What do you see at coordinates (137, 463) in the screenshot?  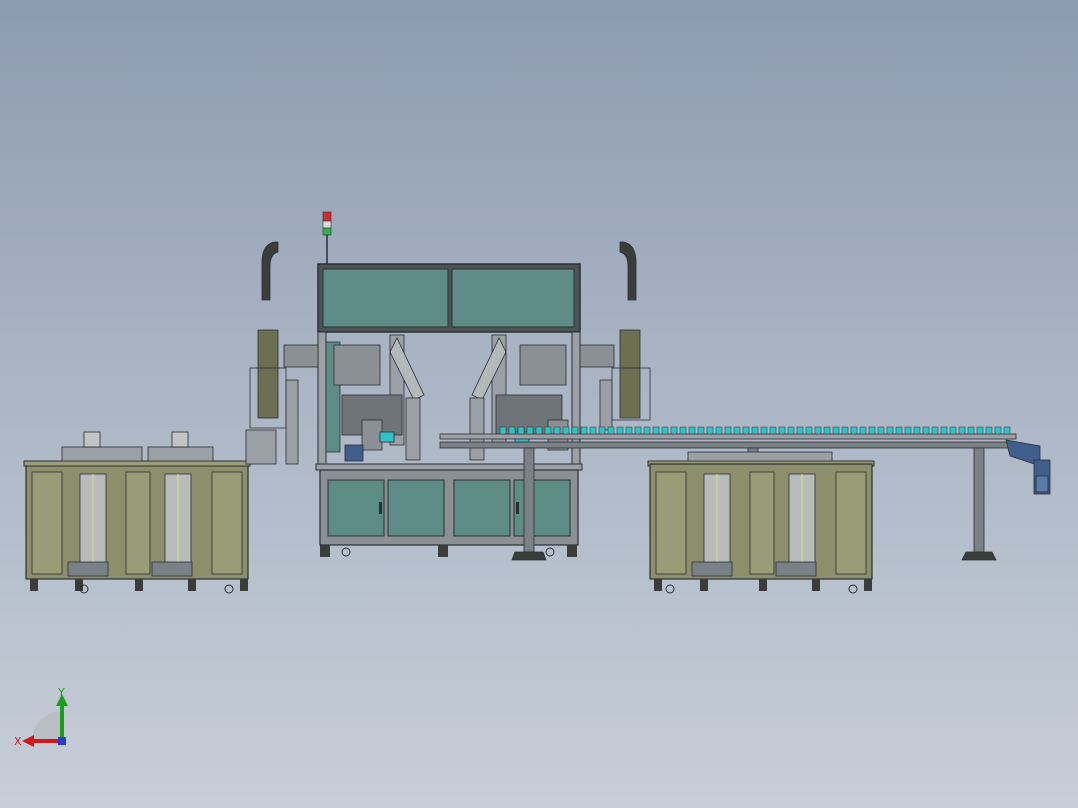 I see `left-cabinet-top` at bounding box center [137, 463].